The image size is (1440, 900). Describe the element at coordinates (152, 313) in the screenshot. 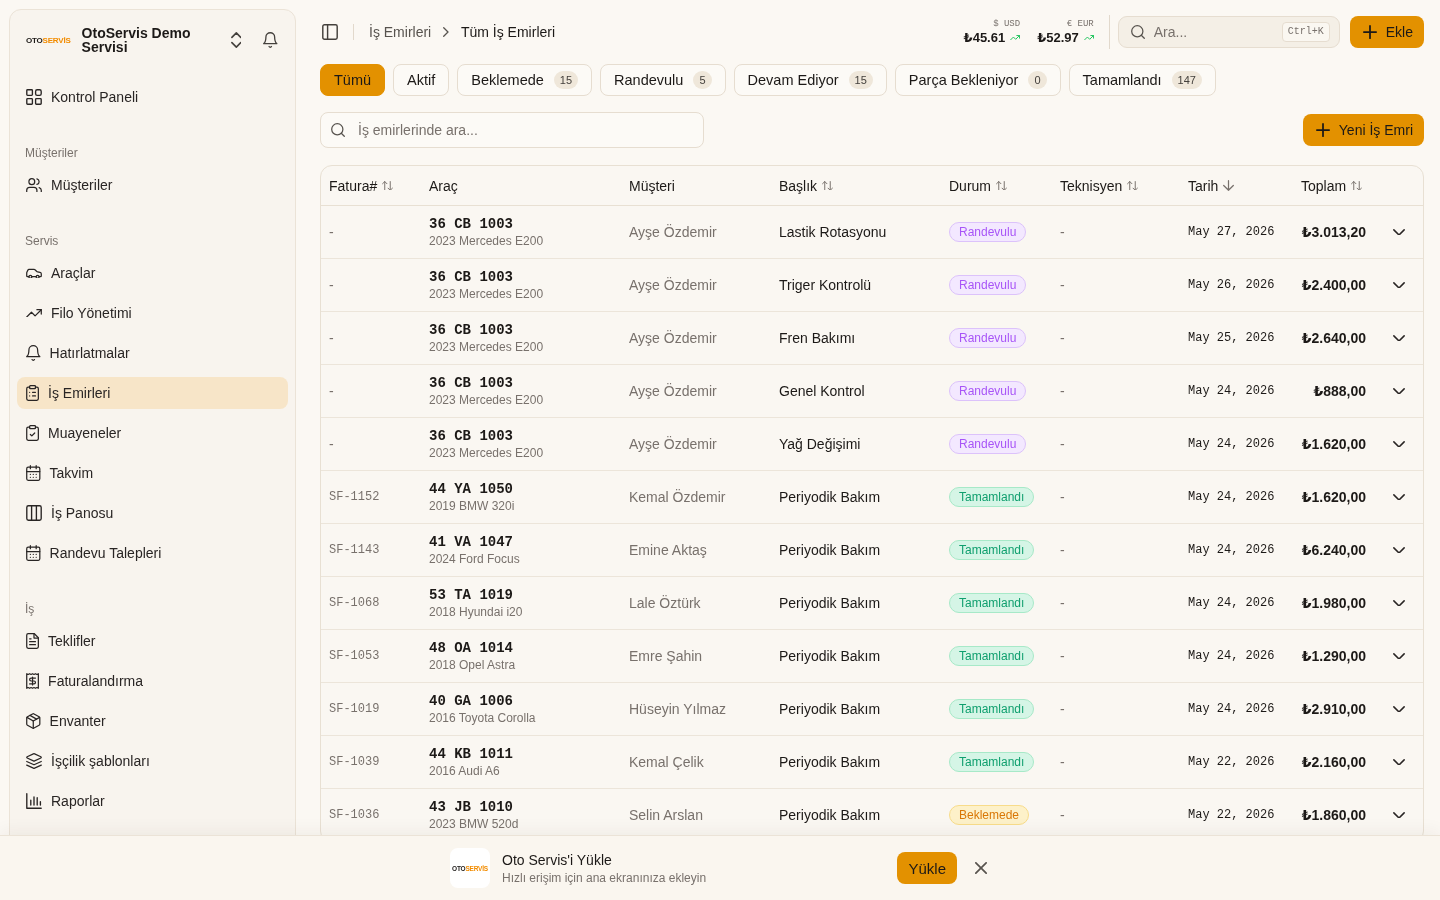

I see `nav-item: Filo Yönetimi` at that location.